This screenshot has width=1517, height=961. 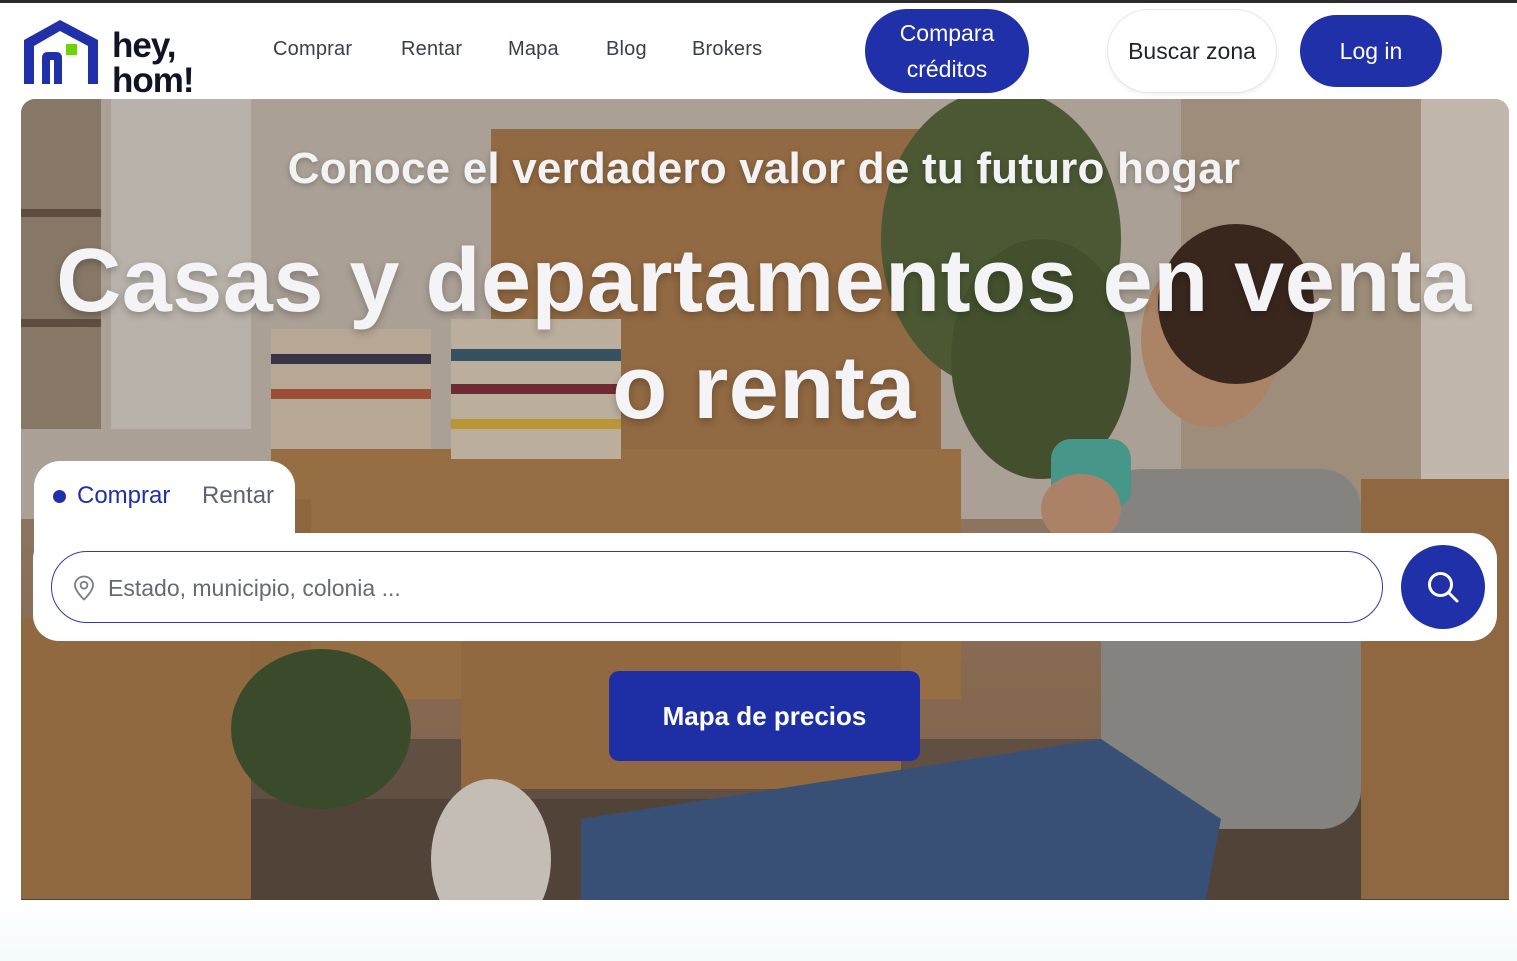 I want to click on nav-comprar: Comprar, so click(x=312, y=49).